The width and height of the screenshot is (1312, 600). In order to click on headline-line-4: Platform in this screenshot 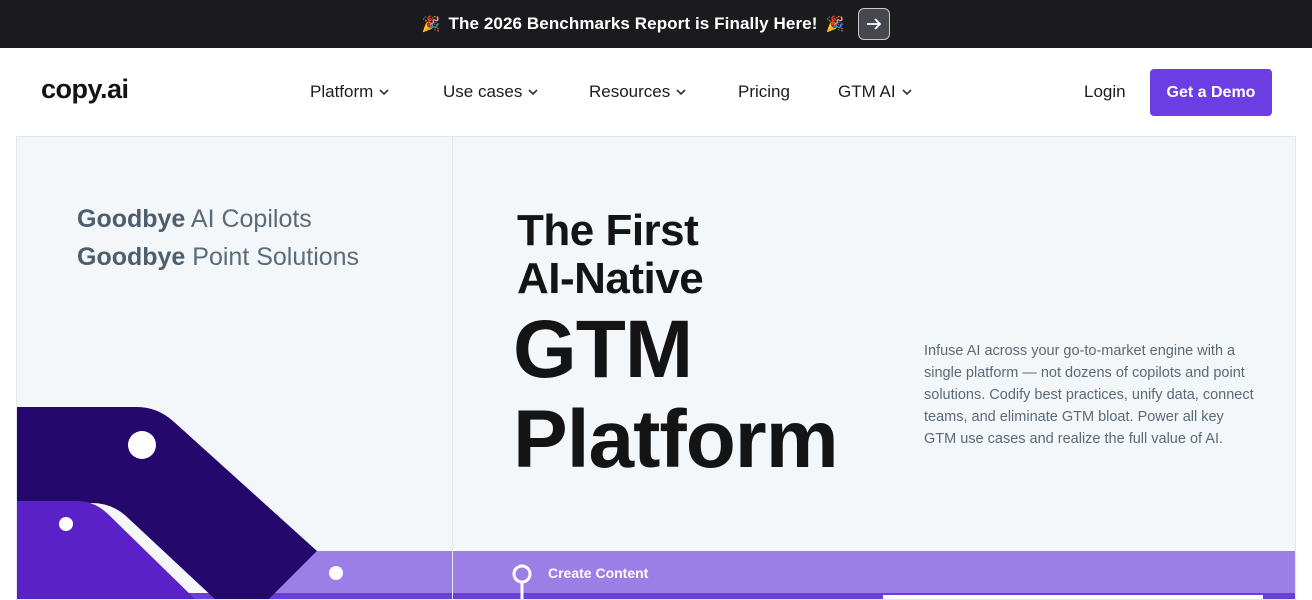, I will do `click(676, 439)`.